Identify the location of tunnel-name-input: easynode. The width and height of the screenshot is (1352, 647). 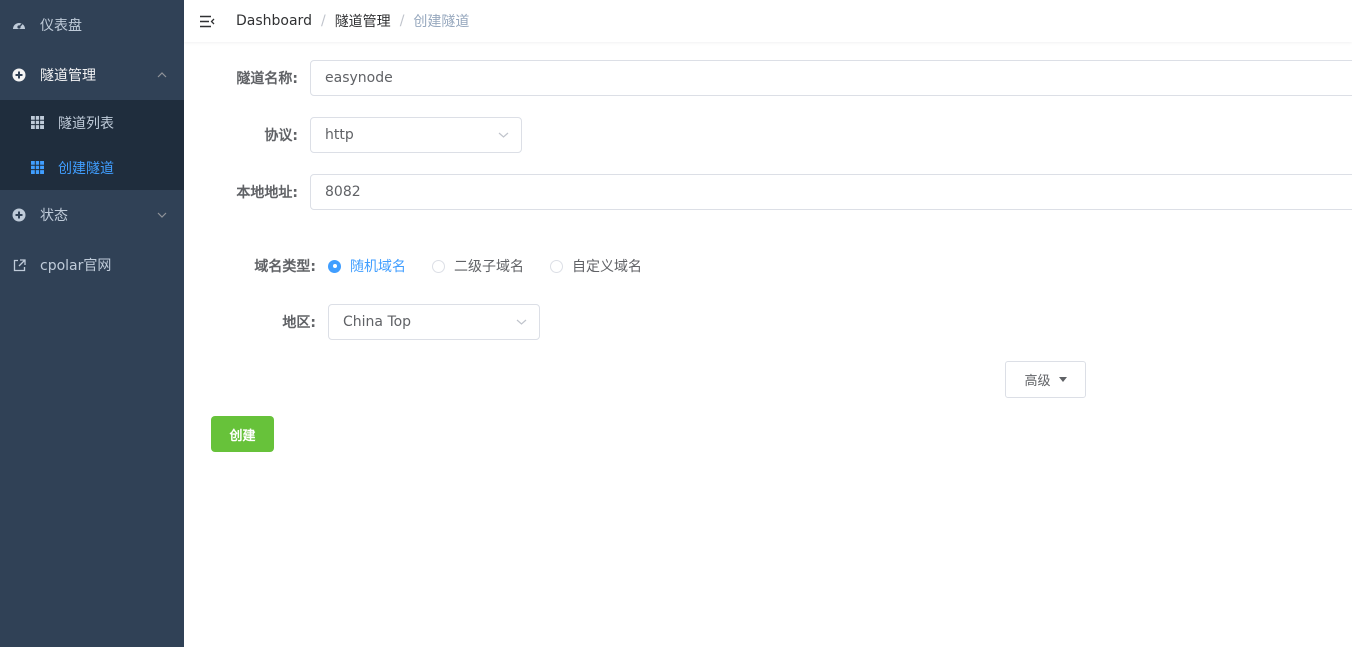
(831, 78).